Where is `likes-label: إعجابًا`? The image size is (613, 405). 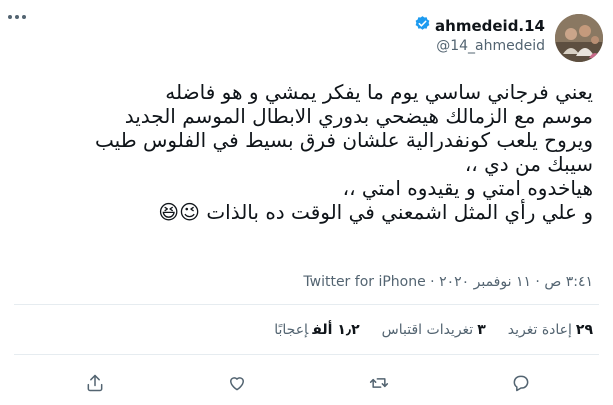
likes-label: إعجابًا is located at coordinates (291, 330).